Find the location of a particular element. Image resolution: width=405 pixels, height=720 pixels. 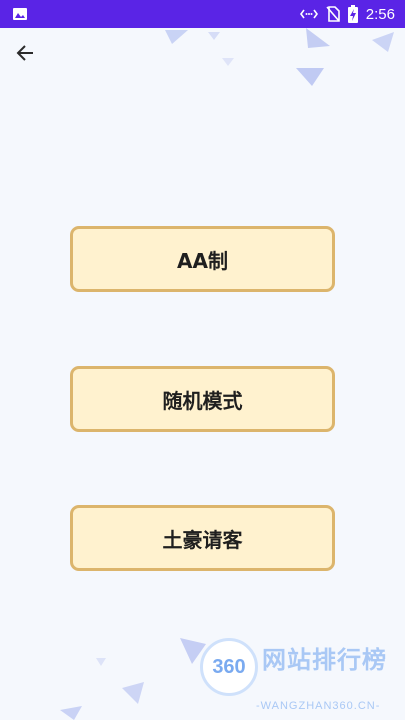

watermark-logo: 360 is located at coordinates (229, 667).